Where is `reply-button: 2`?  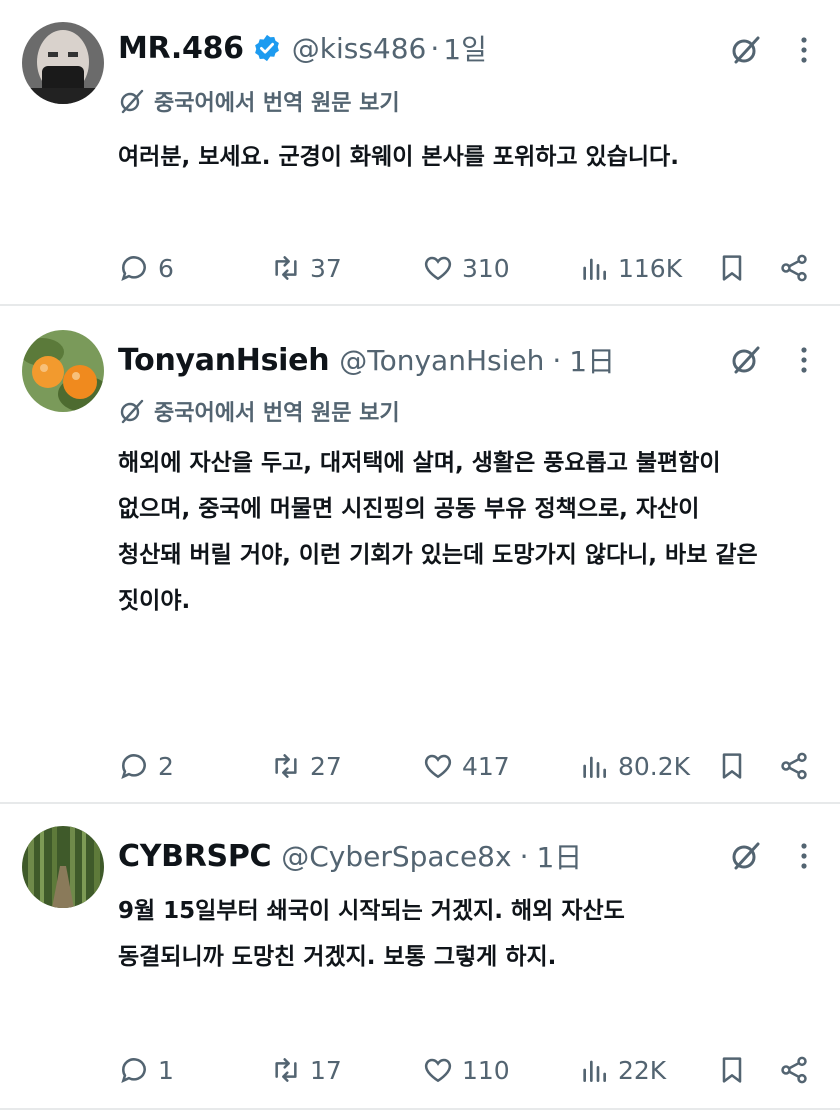 reply-button: 2 is located at coordinates (146, 766).